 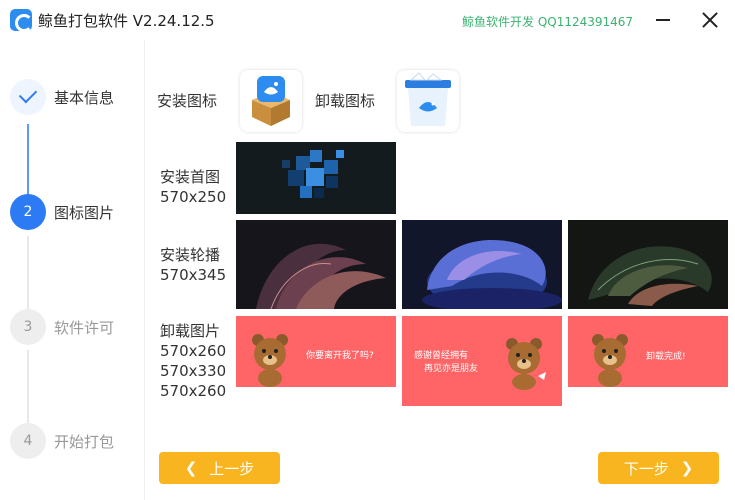 What do you see at coordinates (84, 441) in the screenshot?
I see `step-4-label: 开始打包` at bounding box center [84, 441].